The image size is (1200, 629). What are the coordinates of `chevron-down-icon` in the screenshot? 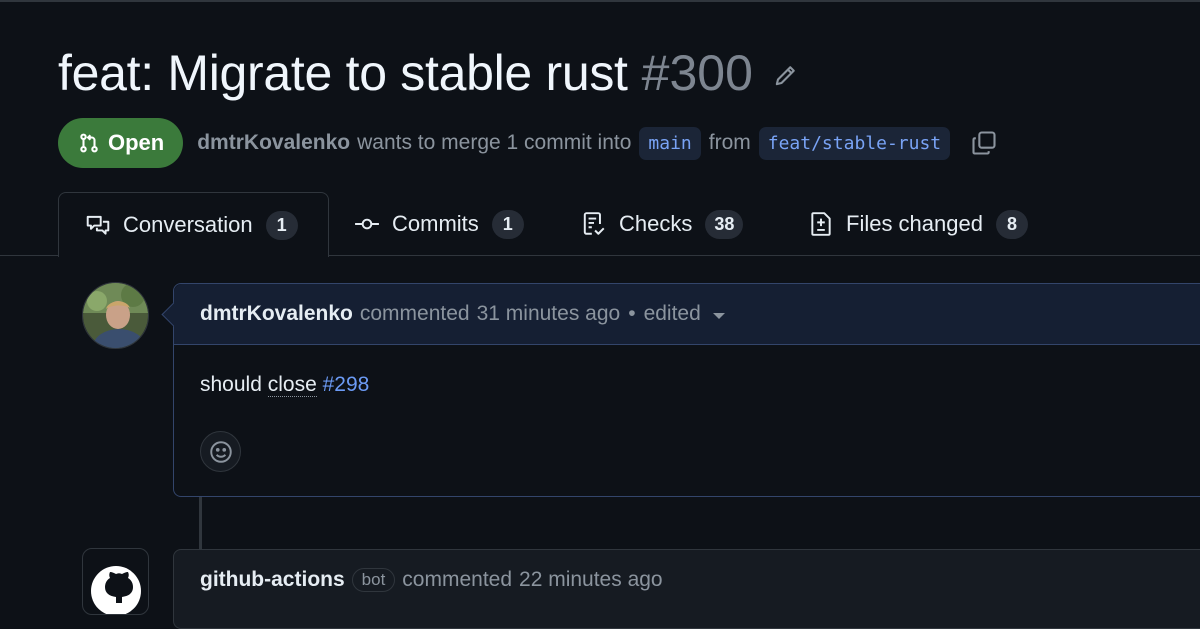 It's located at (718, 316).